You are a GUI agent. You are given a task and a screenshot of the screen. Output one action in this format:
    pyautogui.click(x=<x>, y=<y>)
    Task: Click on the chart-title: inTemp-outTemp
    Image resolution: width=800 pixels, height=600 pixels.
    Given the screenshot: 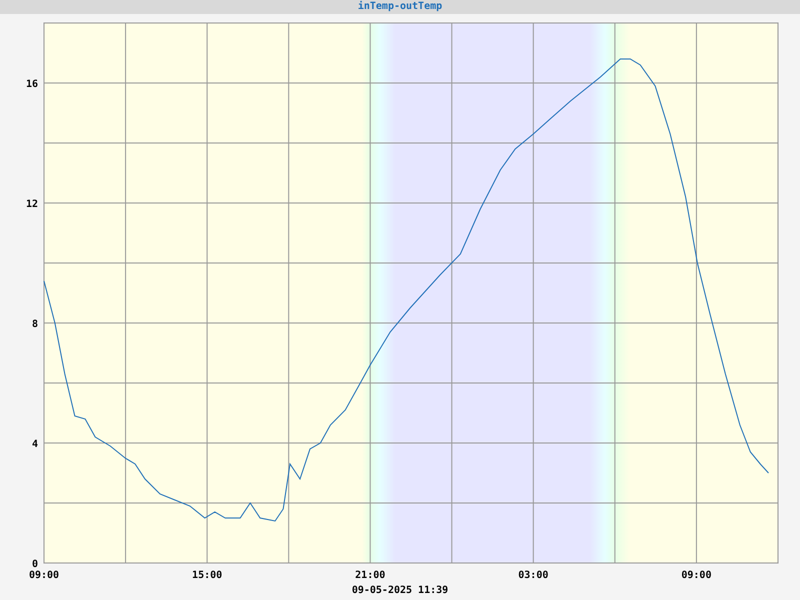 What is the action you would take?
    pyautogui.click(x=400, y=7)
    